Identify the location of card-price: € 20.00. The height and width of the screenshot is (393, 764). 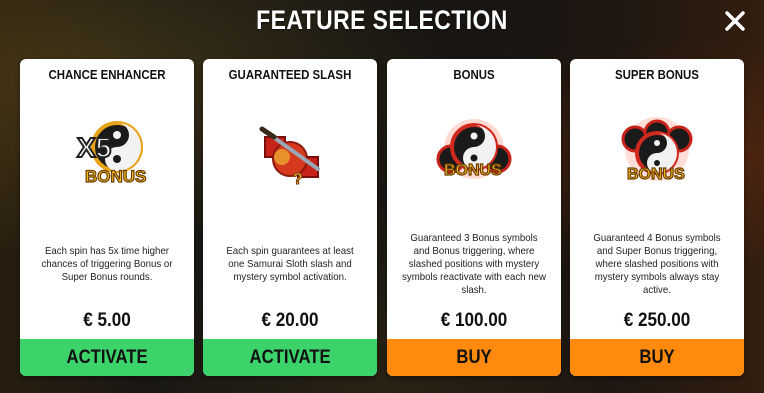
(290, 320).